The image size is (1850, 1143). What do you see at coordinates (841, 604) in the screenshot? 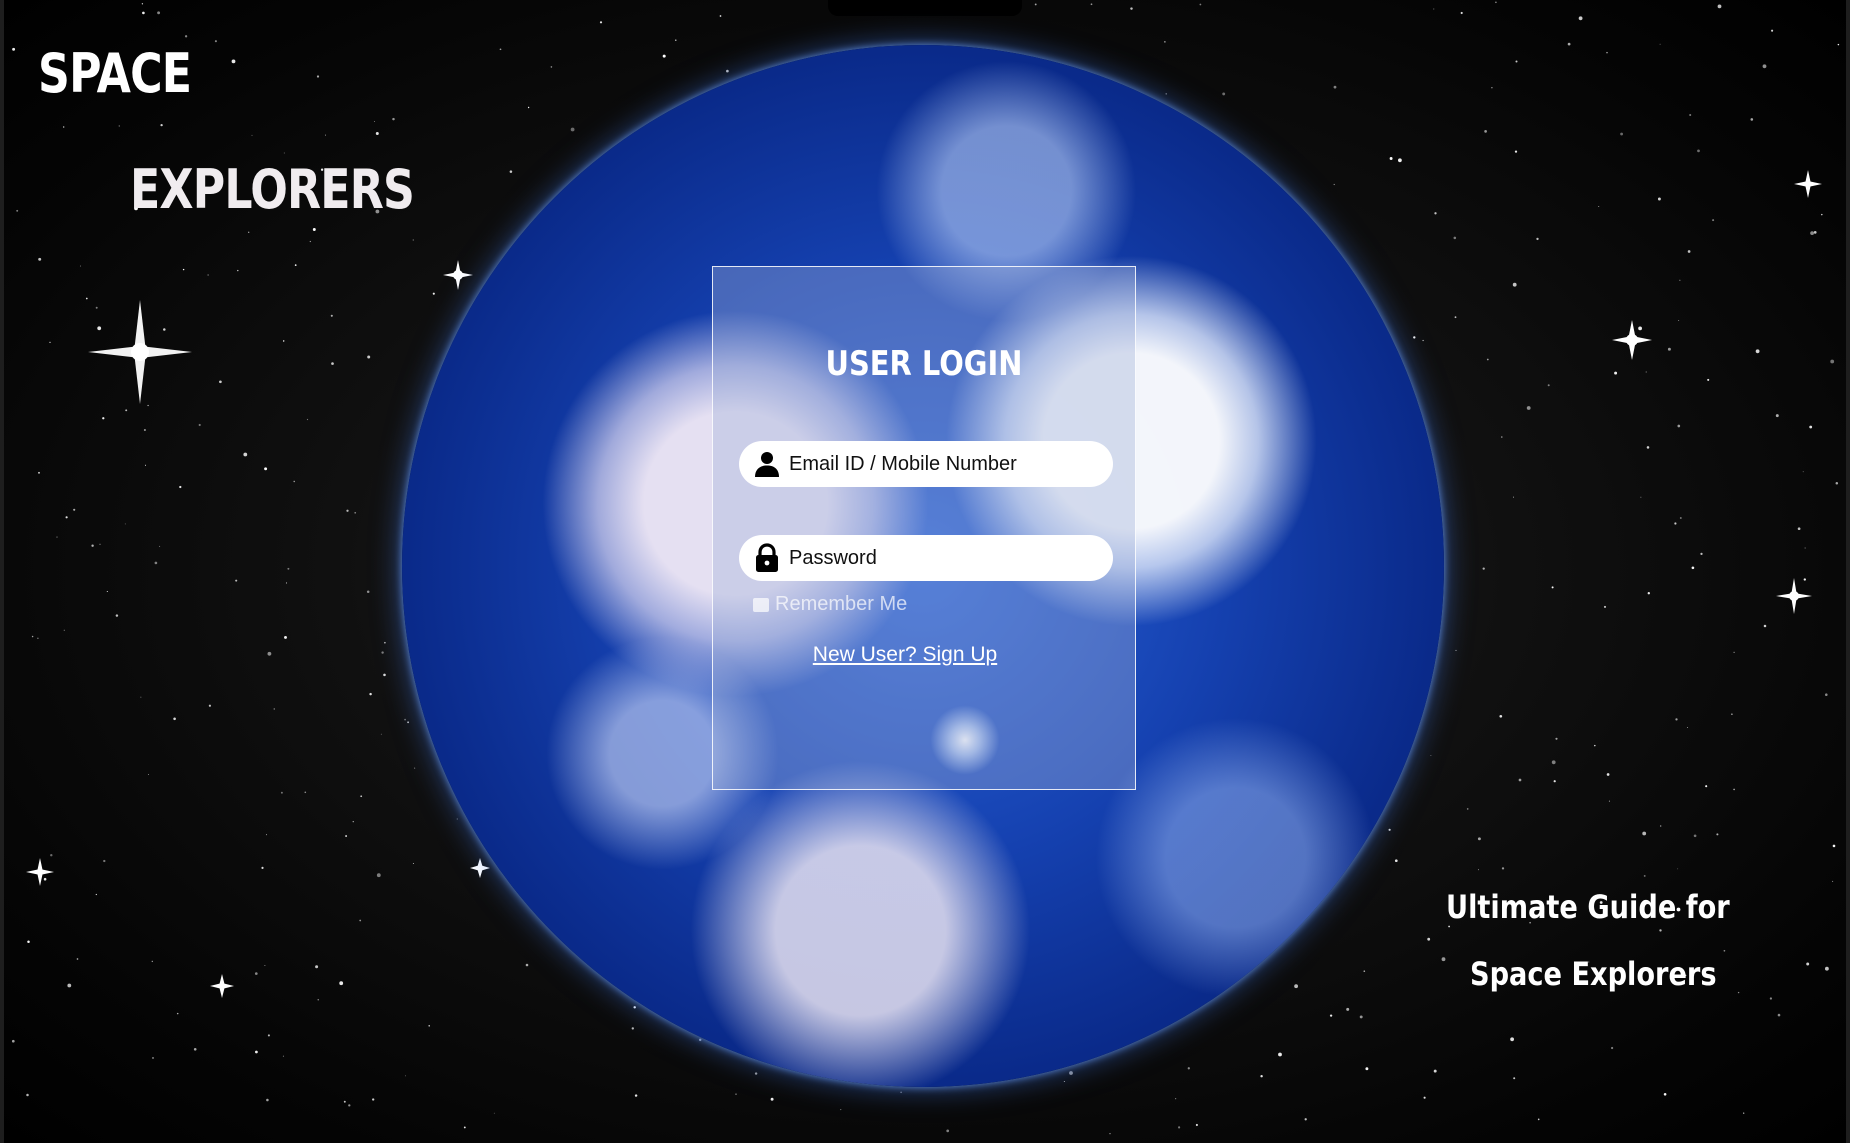
I see `remember-me-label: Remember Me` at bounding box center [841, 604].